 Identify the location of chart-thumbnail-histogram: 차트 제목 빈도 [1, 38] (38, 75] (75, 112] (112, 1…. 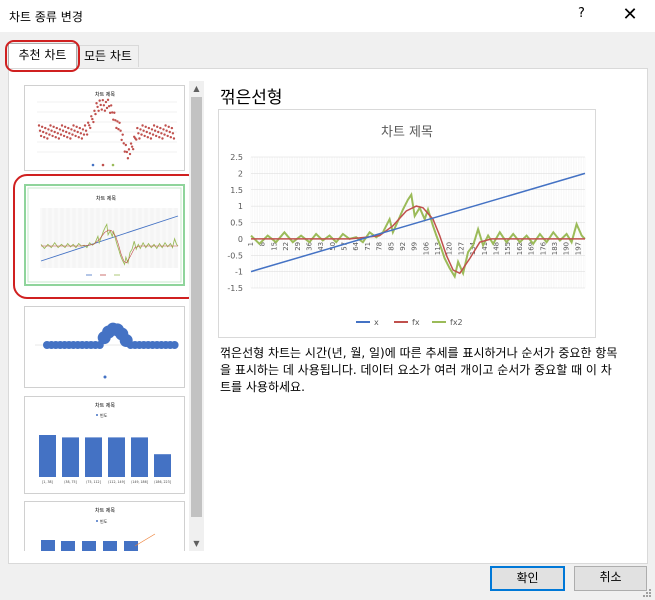
(104, 445).